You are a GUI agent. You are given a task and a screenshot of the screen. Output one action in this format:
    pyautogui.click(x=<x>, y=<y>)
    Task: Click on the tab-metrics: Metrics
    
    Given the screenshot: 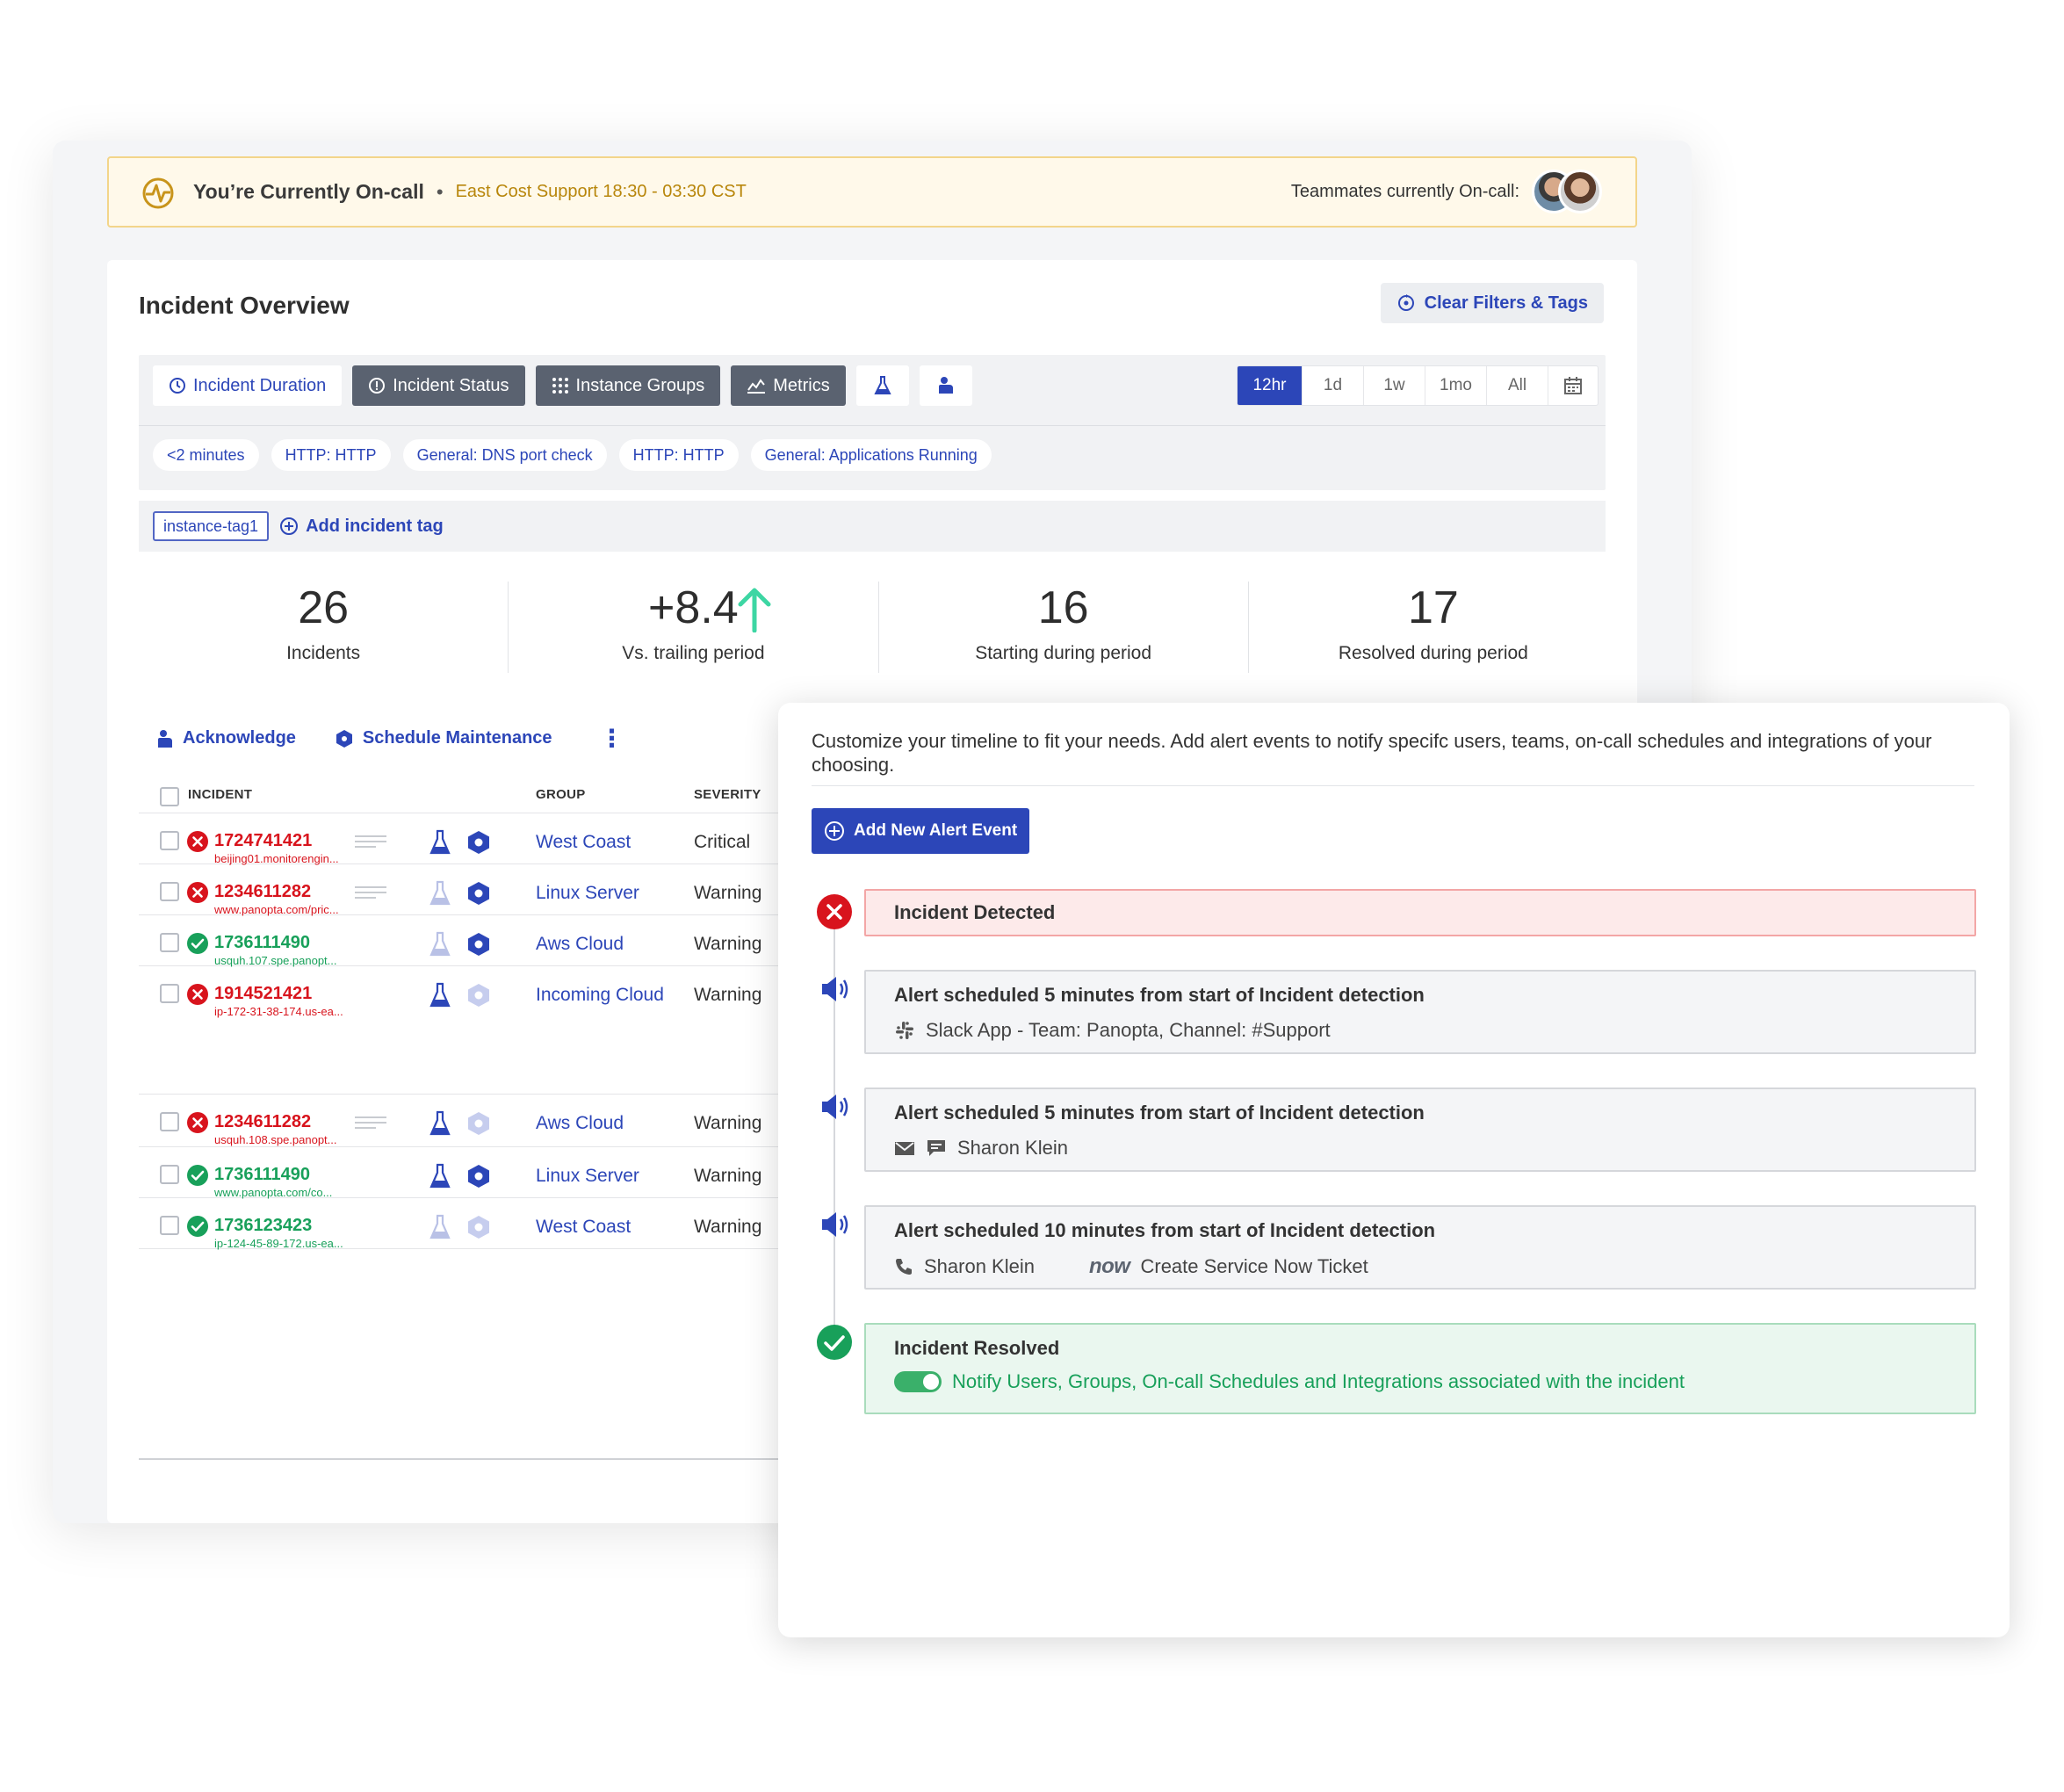 What is the action you would take?
    pyautogui.click(x=789, y=385)
    